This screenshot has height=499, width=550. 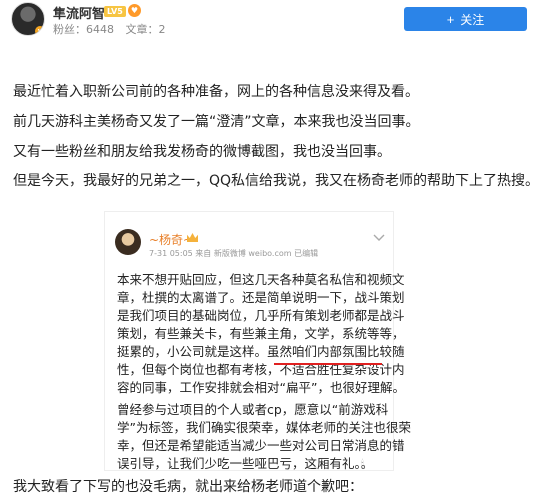 What do you see at coordinates (253, 409) in the screenshot?
I see `quote-line: 曾经参与过项目的个人或者cp，愿意以“前游戏科` at bounding box center [253, 409].